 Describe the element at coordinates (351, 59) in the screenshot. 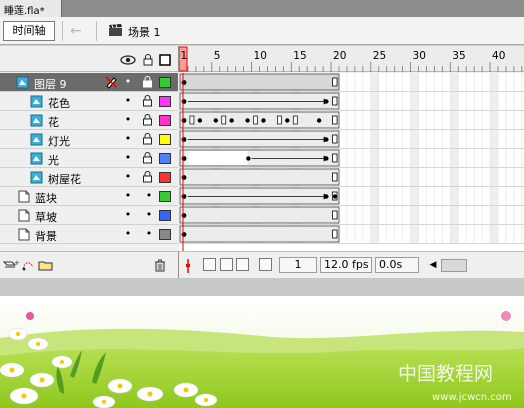

I see `frame-ruler: 15101520253035401` at that location.